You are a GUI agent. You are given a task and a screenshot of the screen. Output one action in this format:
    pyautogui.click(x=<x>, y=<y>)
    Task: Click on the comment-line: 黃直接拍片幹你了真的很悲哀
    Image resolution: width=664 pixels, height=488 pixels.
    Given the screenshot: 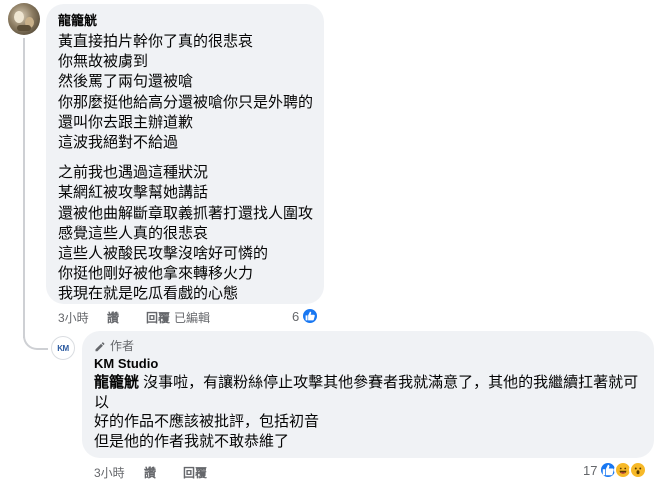 What is the action you would take?
    pyautogui.click(x=156, y=41)
    